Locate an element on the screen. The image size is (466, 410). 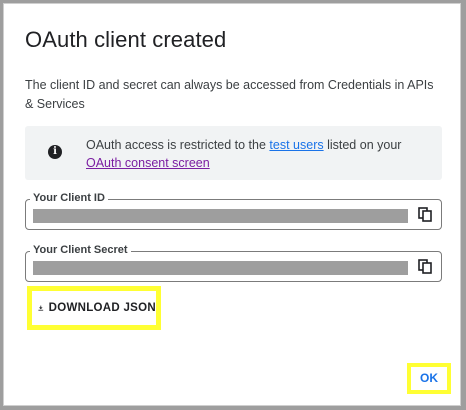
client-secret-label: Your Client Secret is located at coordinates (80, 250).